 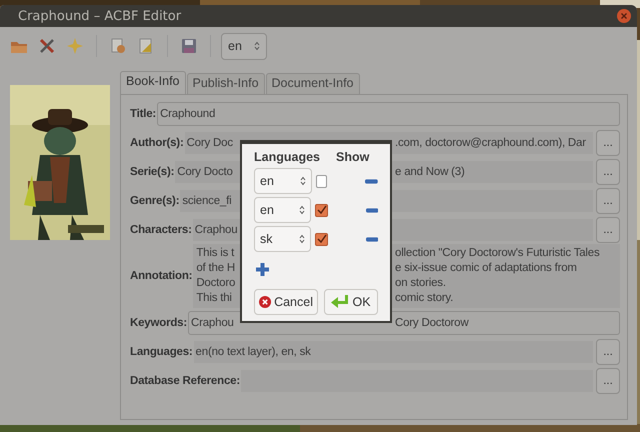 I want to click on field-label: Genre(s):, so click(x=155, y=200).